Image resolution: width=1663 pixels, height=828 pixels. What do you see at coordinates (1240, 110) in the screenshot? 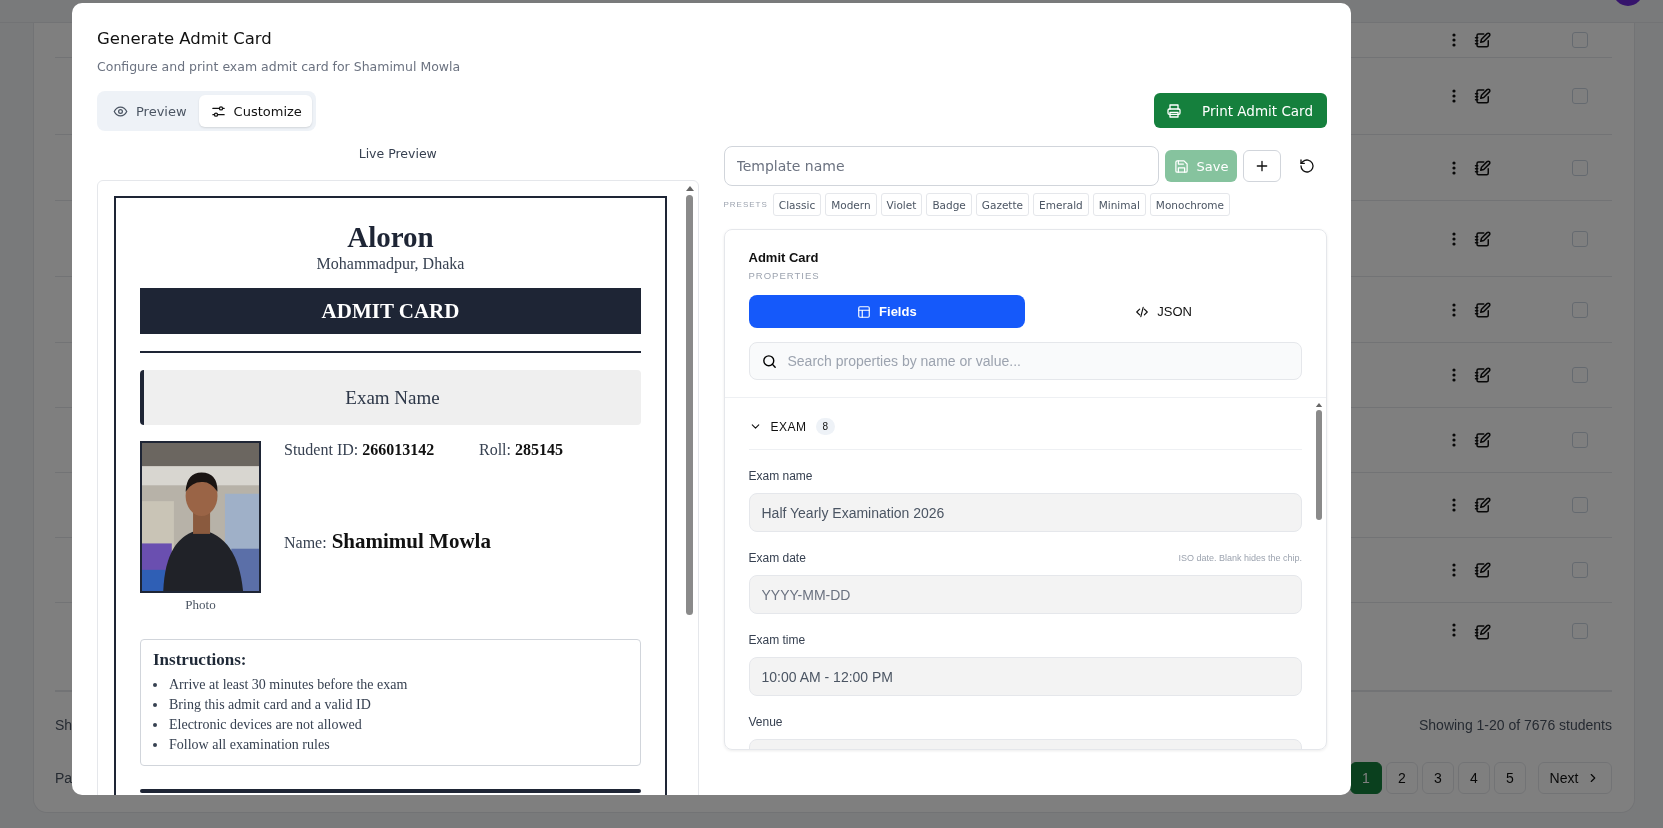
I see `print-button: Print Admit Card` at bounding box center [1240, 110].